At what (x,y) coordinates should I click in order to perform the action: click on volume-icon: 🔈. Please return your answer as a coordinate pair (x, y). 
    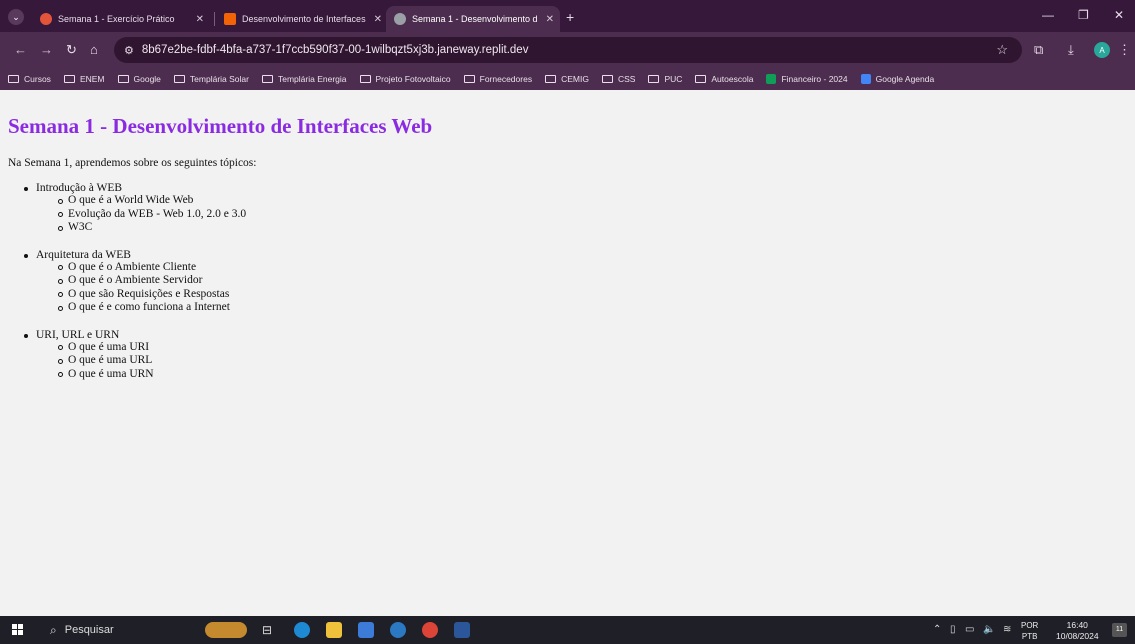
    Looking at the image, I should click on (989, 629).